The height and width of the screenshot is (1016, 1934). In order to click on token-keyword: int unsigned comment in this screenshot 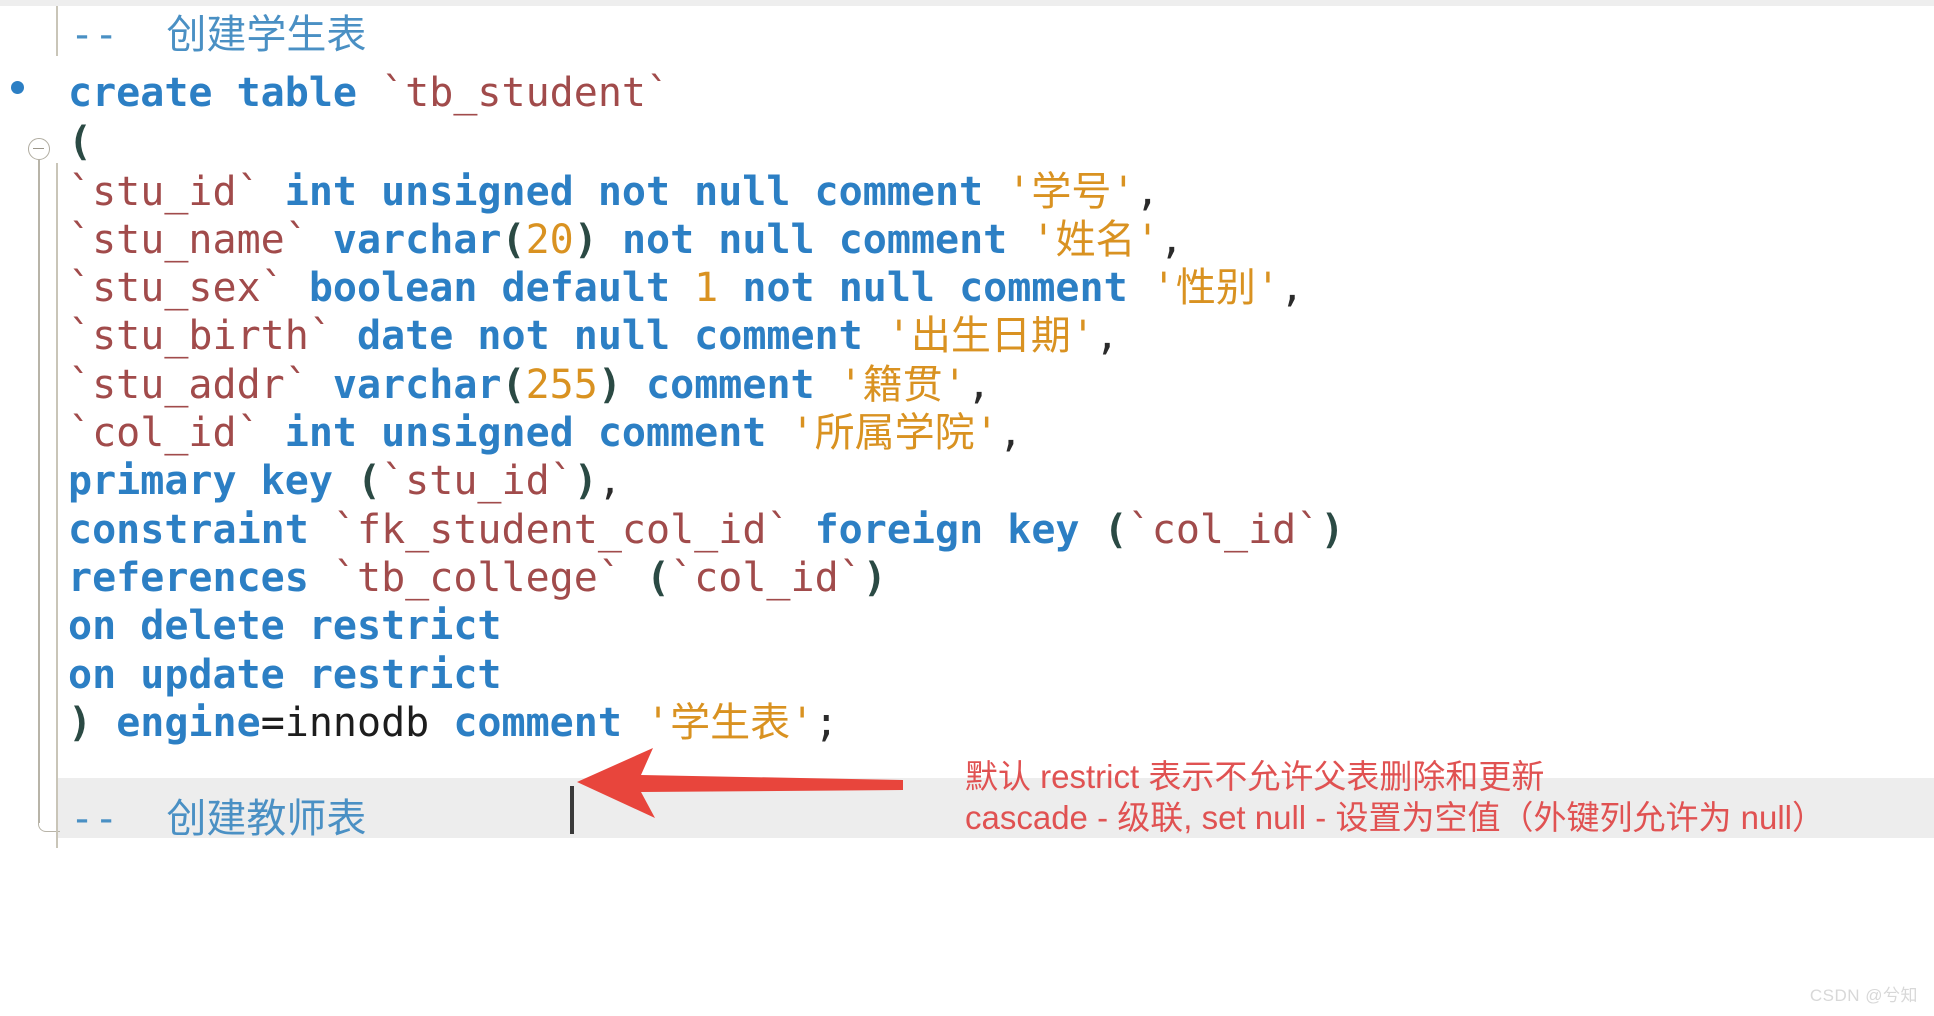, I will do `click(525, 433)`.